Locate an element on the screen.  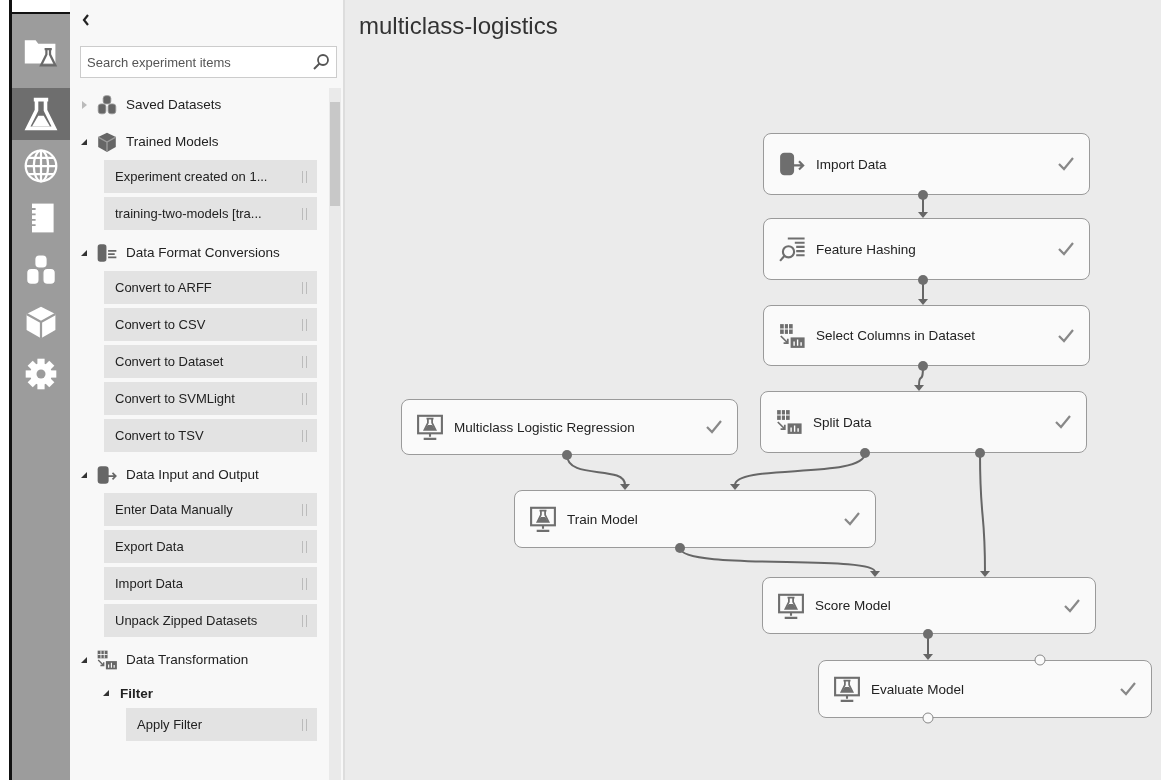
cylinder-list-icon is located at coordinates (107, 252).